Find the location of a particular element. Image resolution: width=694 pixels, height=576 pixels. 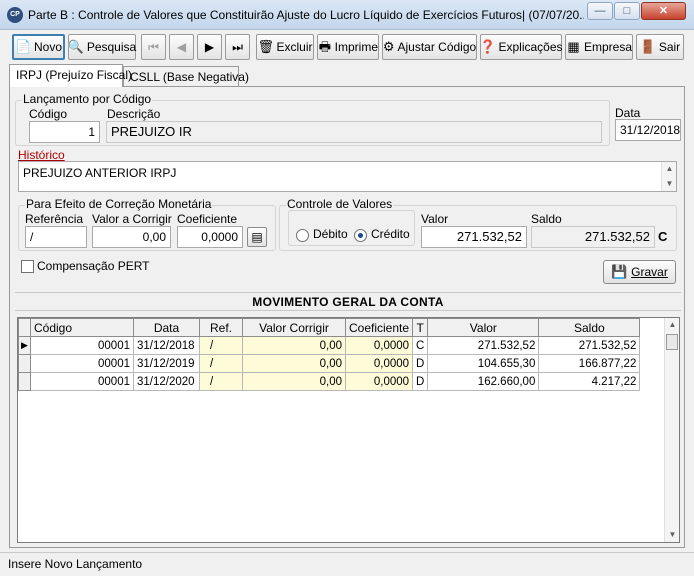

col-header-tipo: T is located at coordinates (420, 327).